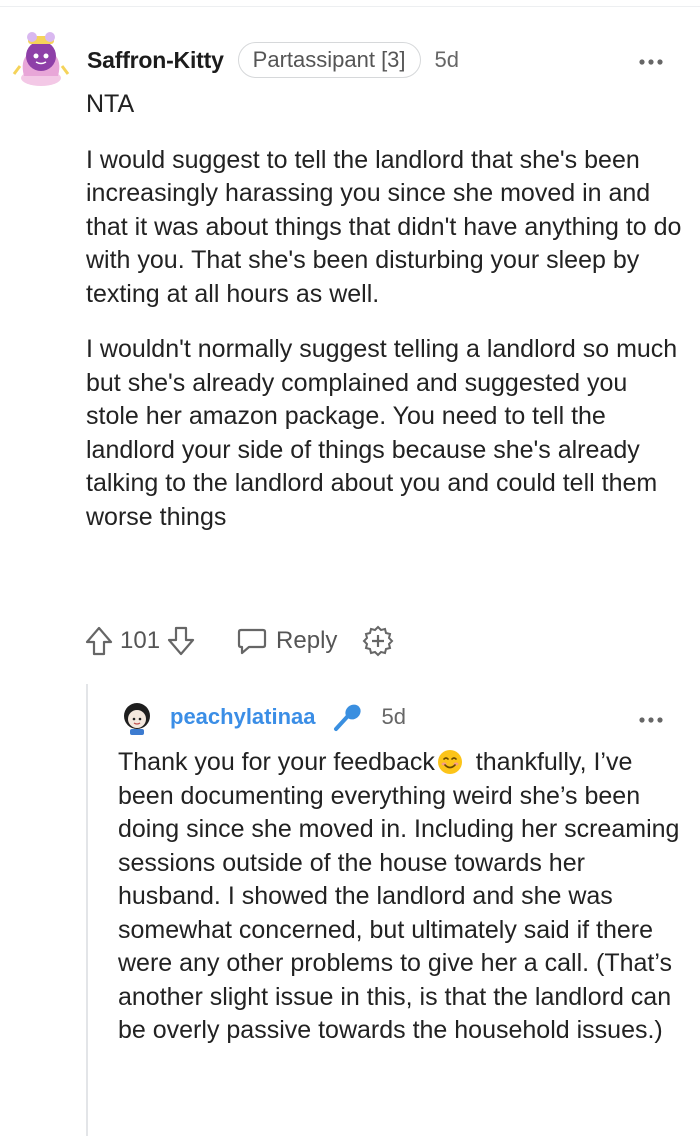  What do you see at coordinates (450, 762) in the screenshot?
I see `smiling-face-emoji` at bounding box center [450, 762].